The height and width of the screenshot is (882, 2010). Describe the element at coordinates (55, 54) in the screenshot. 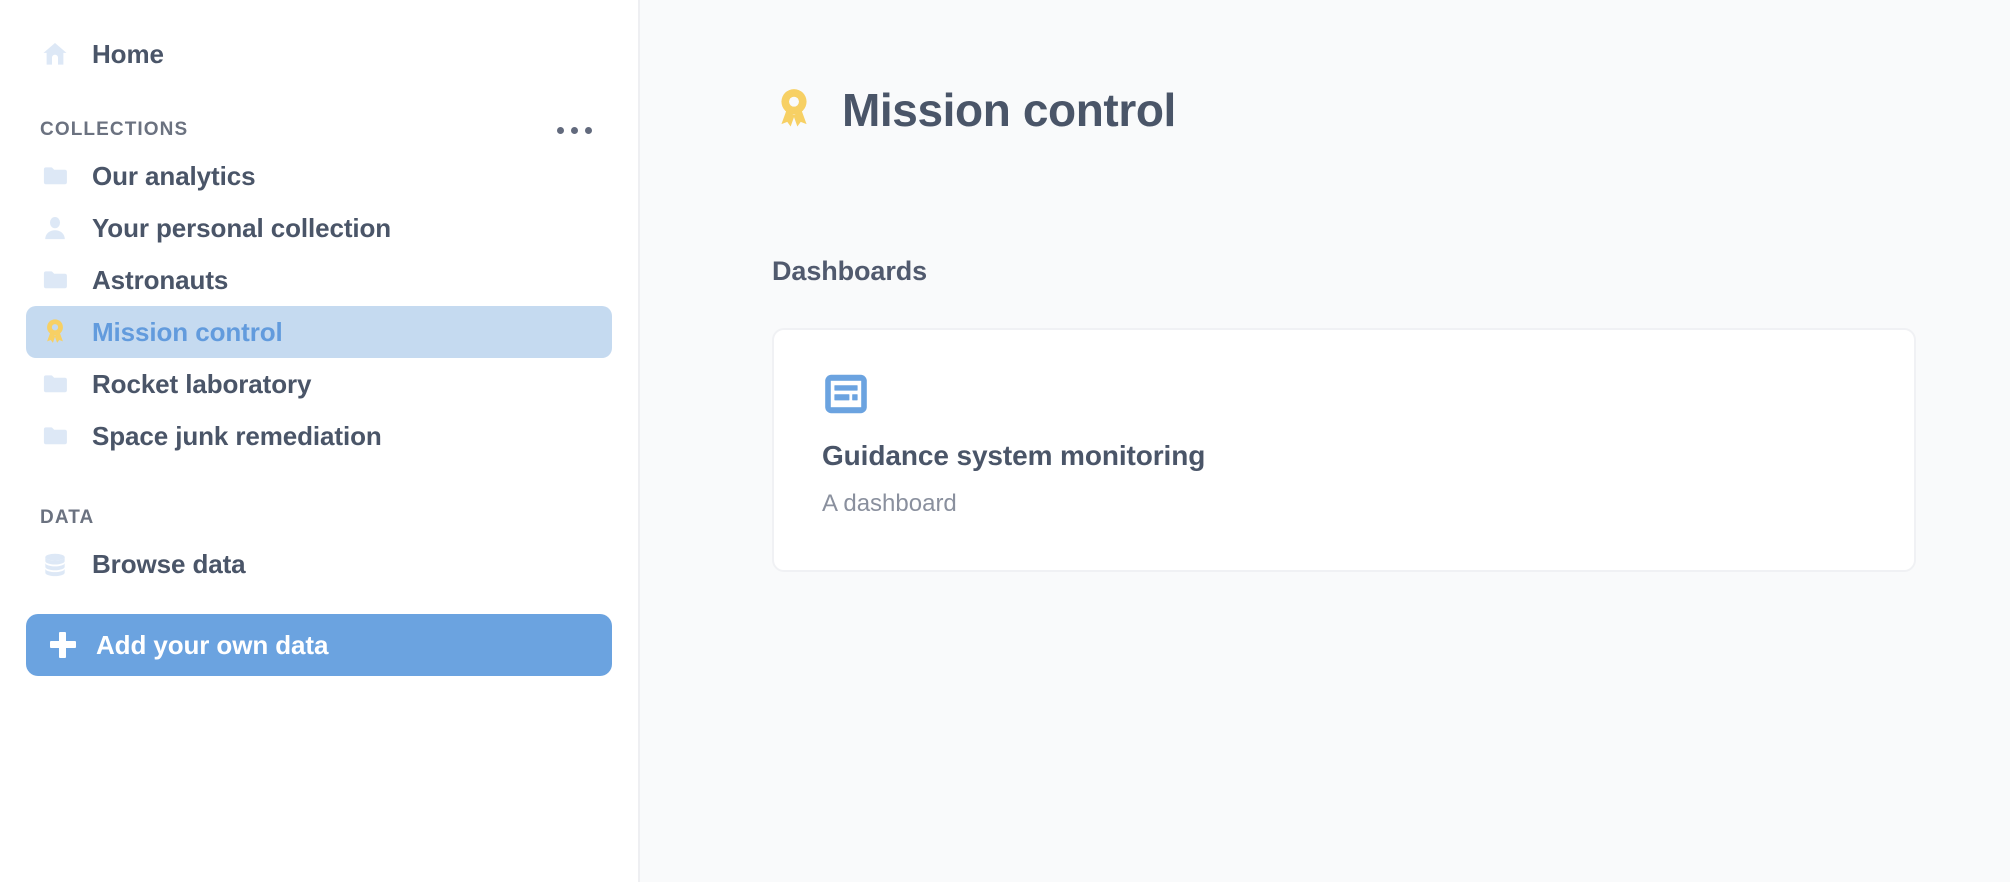

I see `home-icon` at that location.